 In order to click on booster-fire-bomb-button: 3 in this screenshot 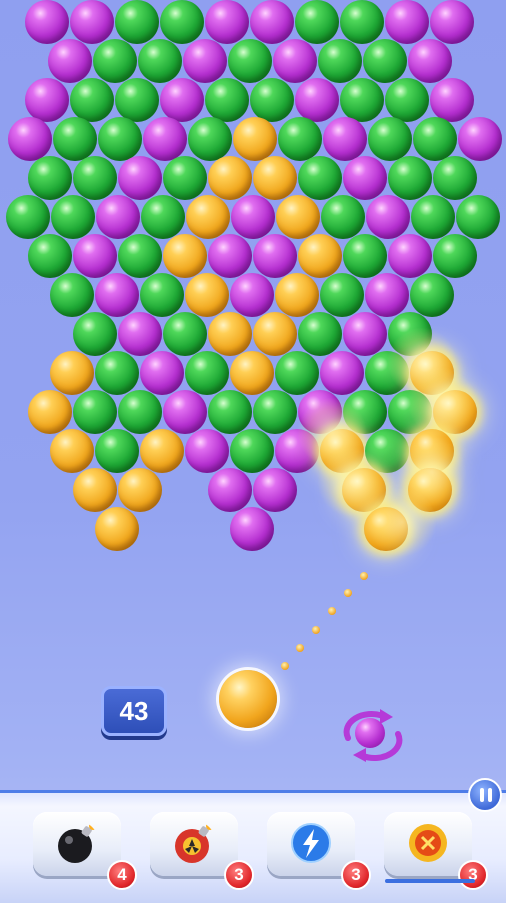, I will do `click(202, 851)`.